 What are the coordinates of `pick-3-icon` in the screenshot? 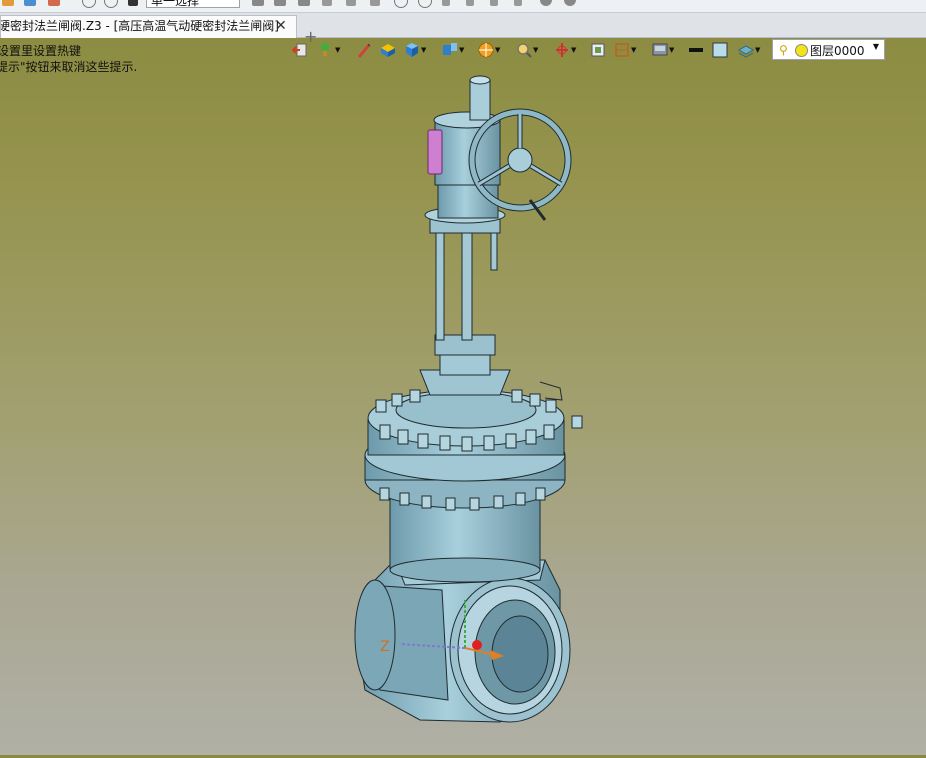 It's located at (304, 3).